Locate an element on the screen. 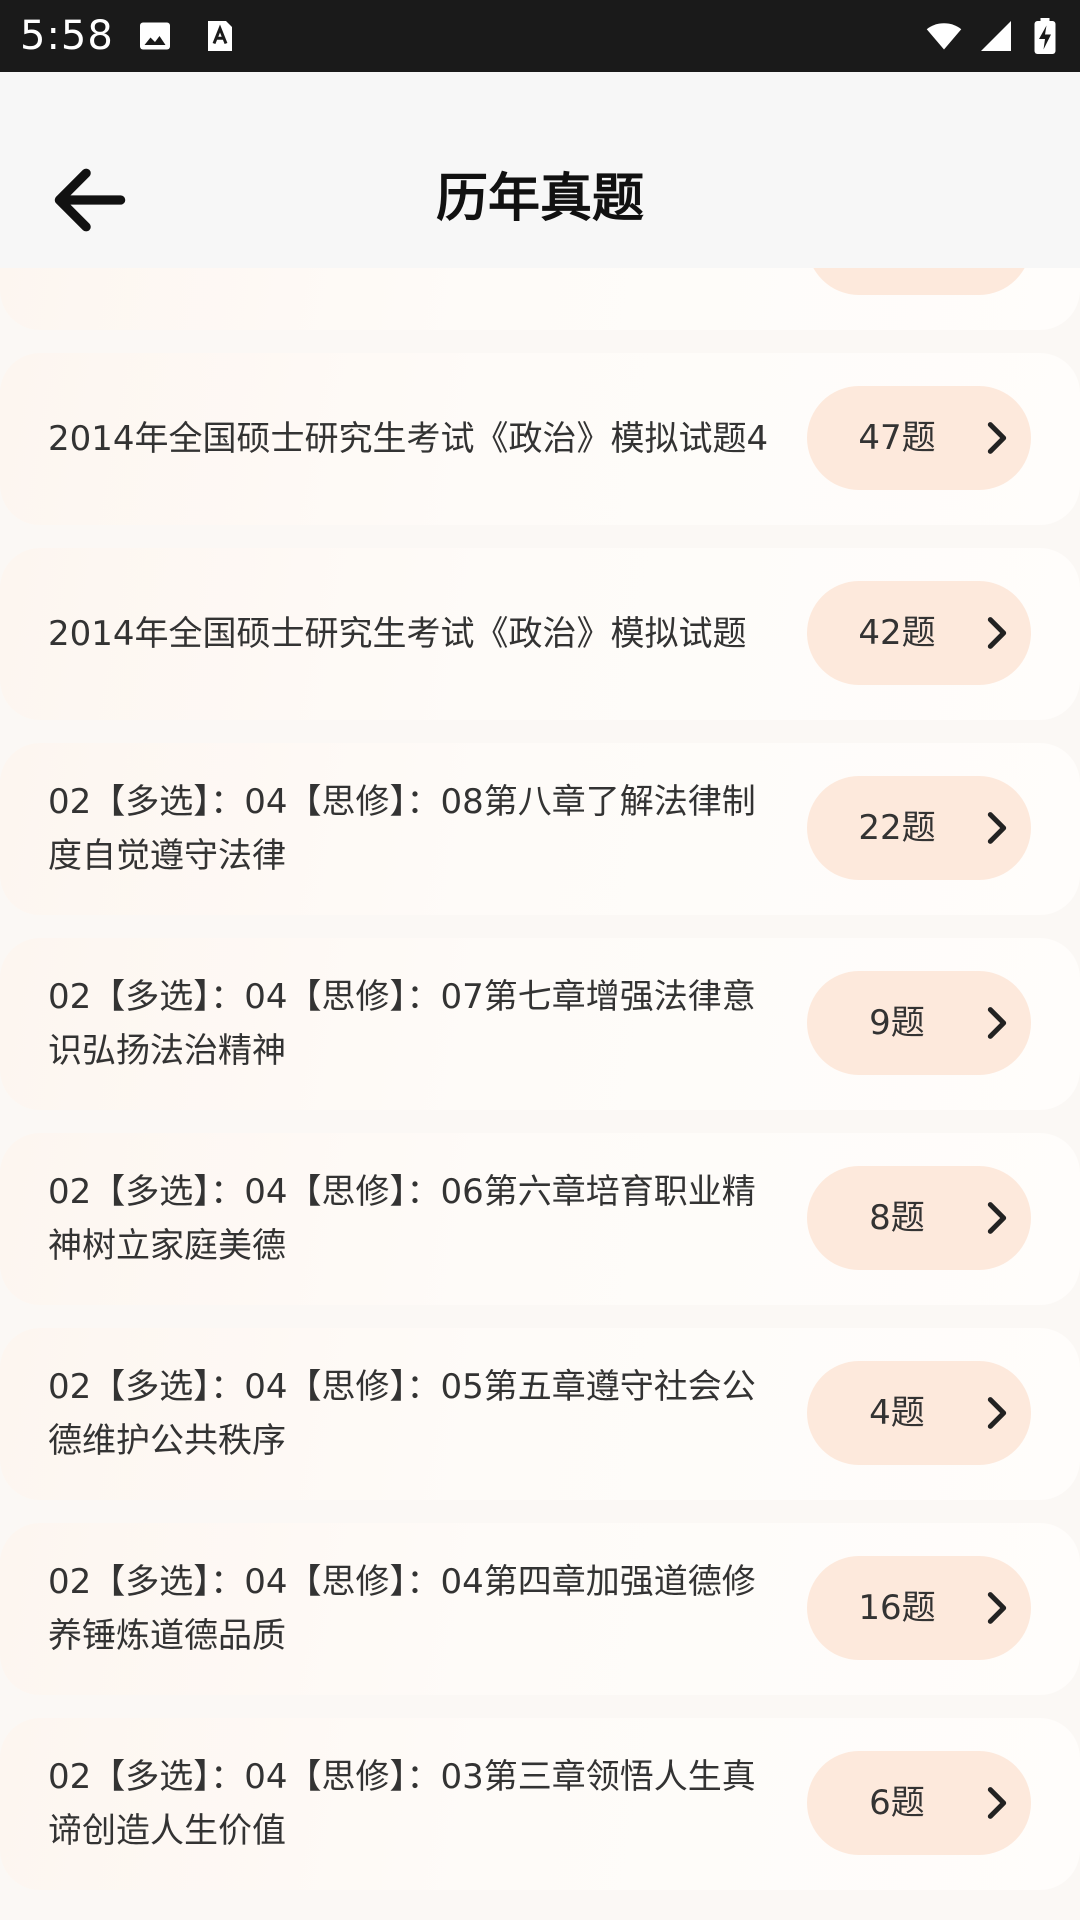  question-count-button: 9题 is located at coordinates (919, 1023).